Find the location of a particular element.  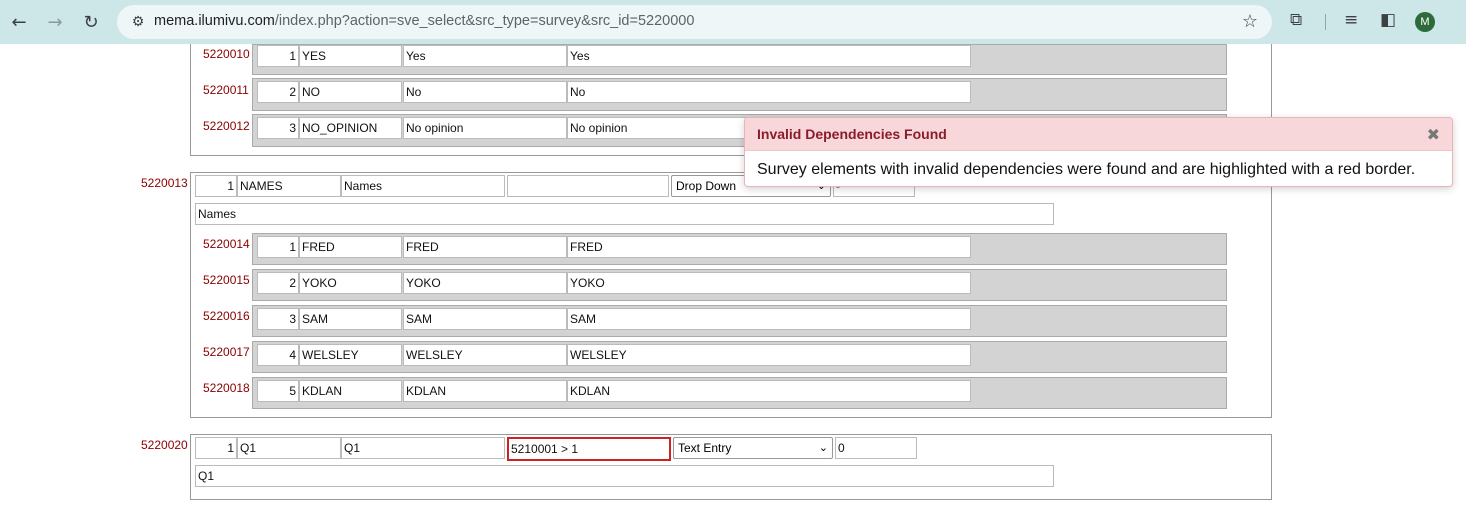

media-queue-icon: ≡ is located at coordinates (1351, 20).